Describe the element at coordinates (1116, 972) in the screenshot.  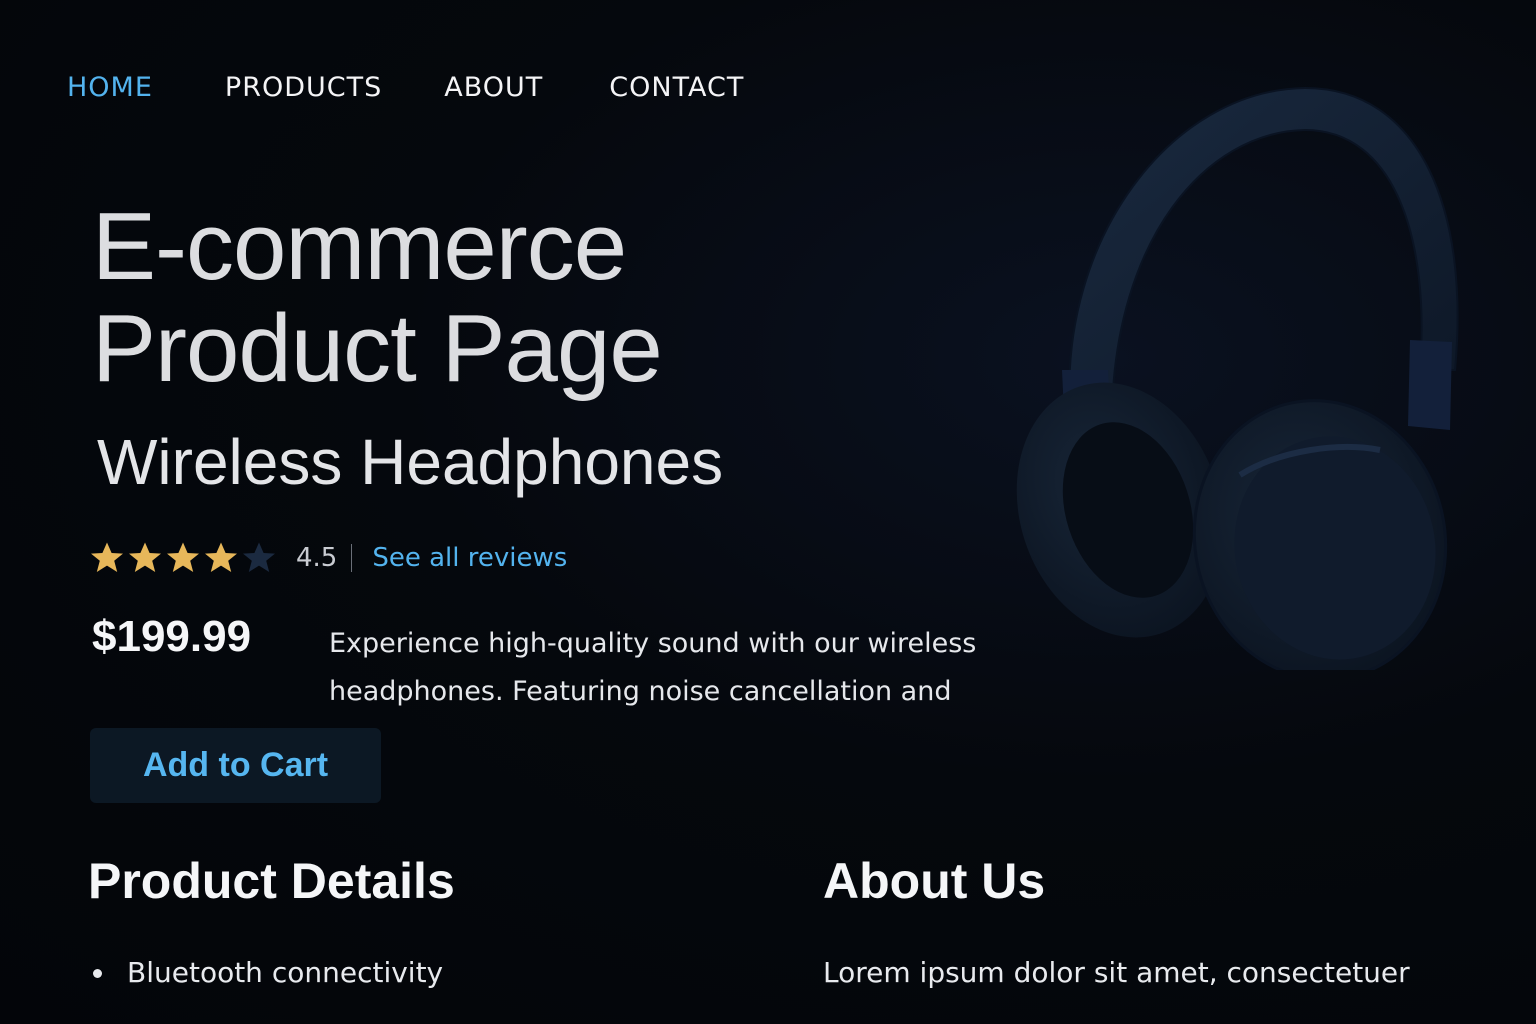
I see `about-us-text: Lorem ipsum dolor sit amet, consectetuer` at that location.